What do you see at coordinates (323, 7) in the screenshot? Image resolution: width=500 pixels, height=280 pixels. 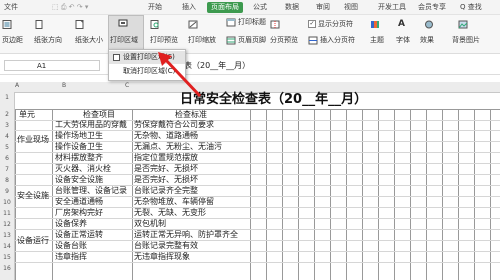 I see `menu-review: 审阅` at bounding box center [323, 7].